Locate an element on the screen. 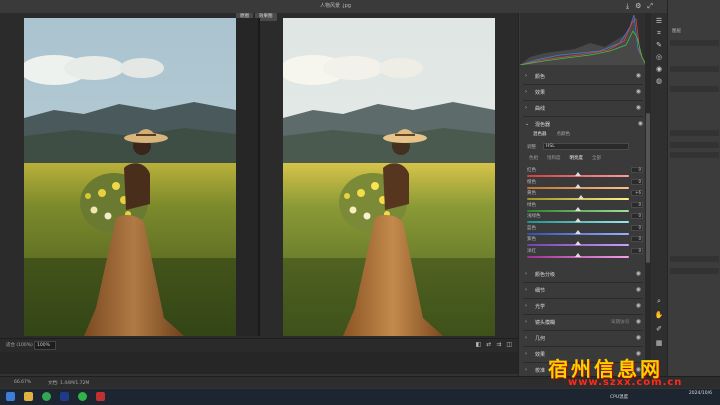 The height and width of the screenshot is (405, 720). section-0: › 颜色分级 ◉ is located at coordinates (583, 275).